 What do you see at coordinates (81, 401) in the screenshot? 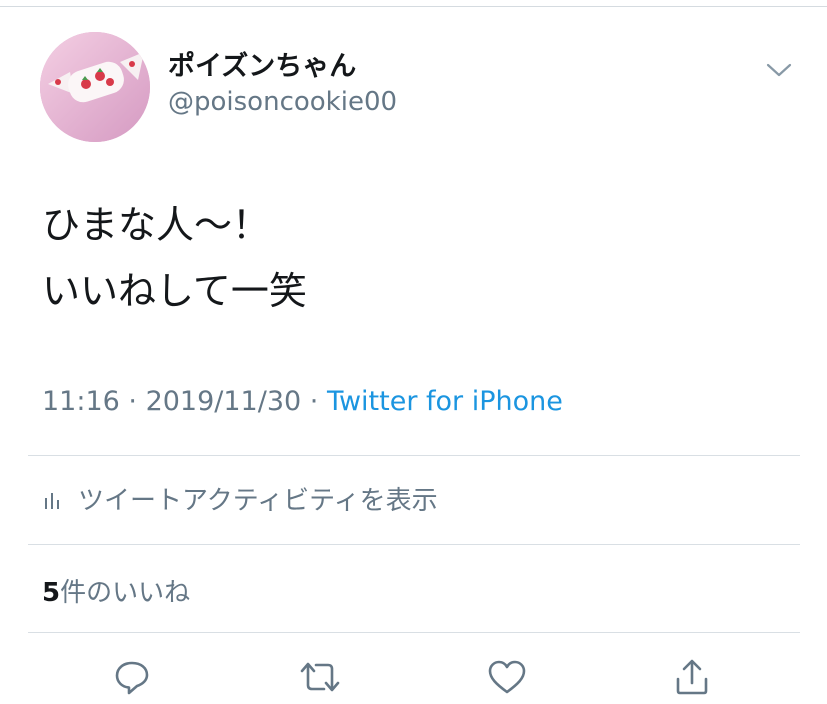
I see `tweet-time: 11:16` at bounding box center [81, 401].